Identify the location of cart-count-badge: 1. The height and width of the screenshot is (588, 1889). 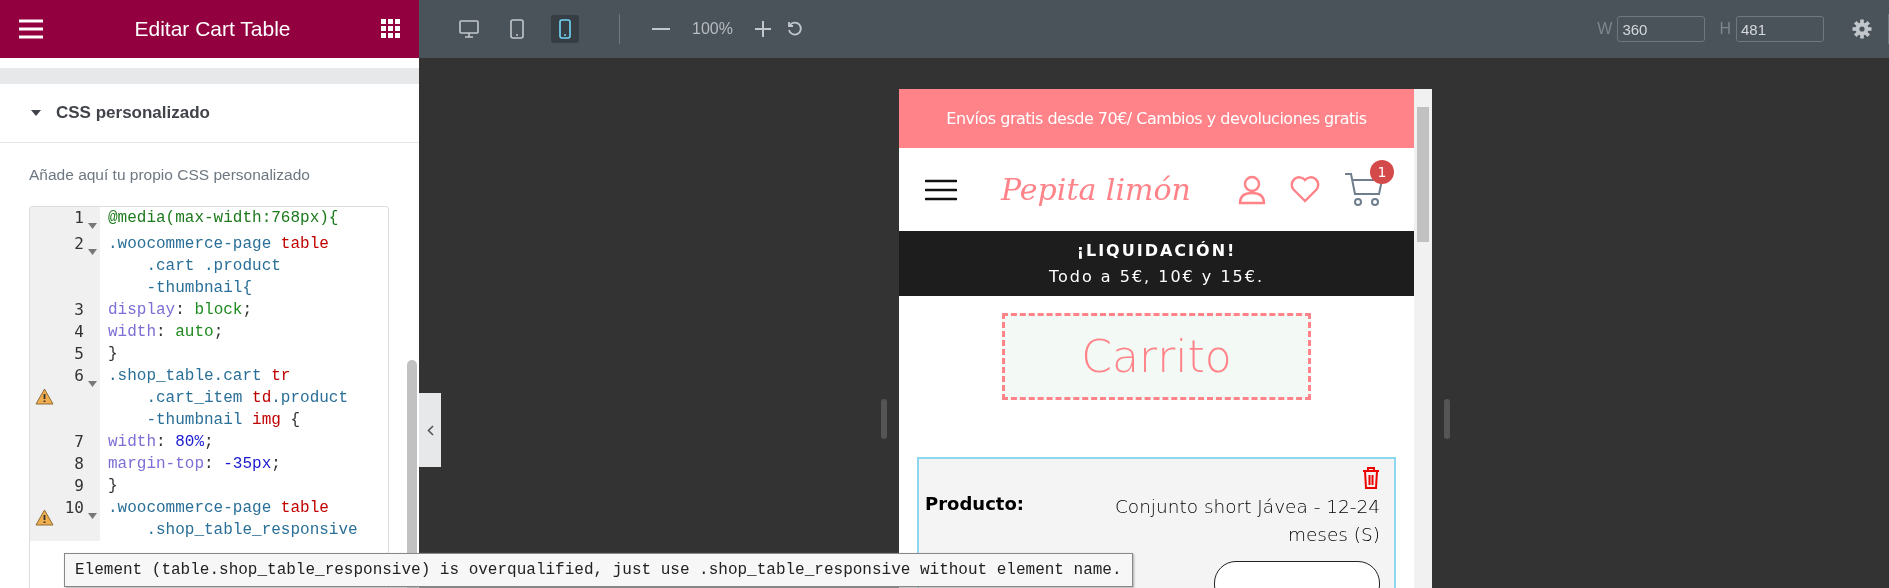
(1382, 171).